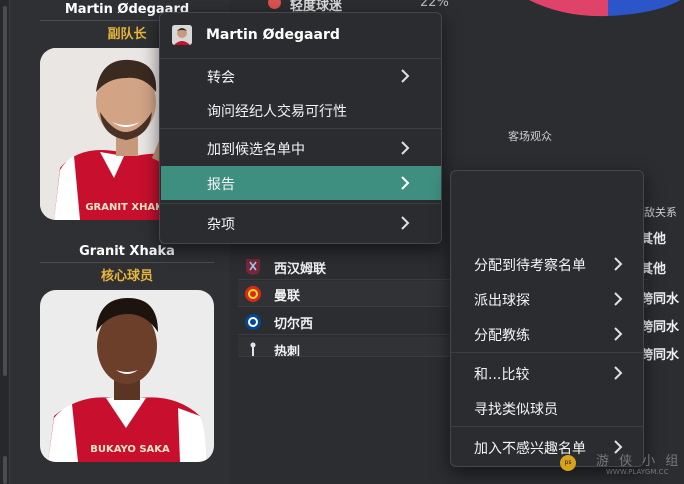  Describe the element at coordinates (301, 183) in the screenshot. I see `menu-item-report: 报告` at that location.